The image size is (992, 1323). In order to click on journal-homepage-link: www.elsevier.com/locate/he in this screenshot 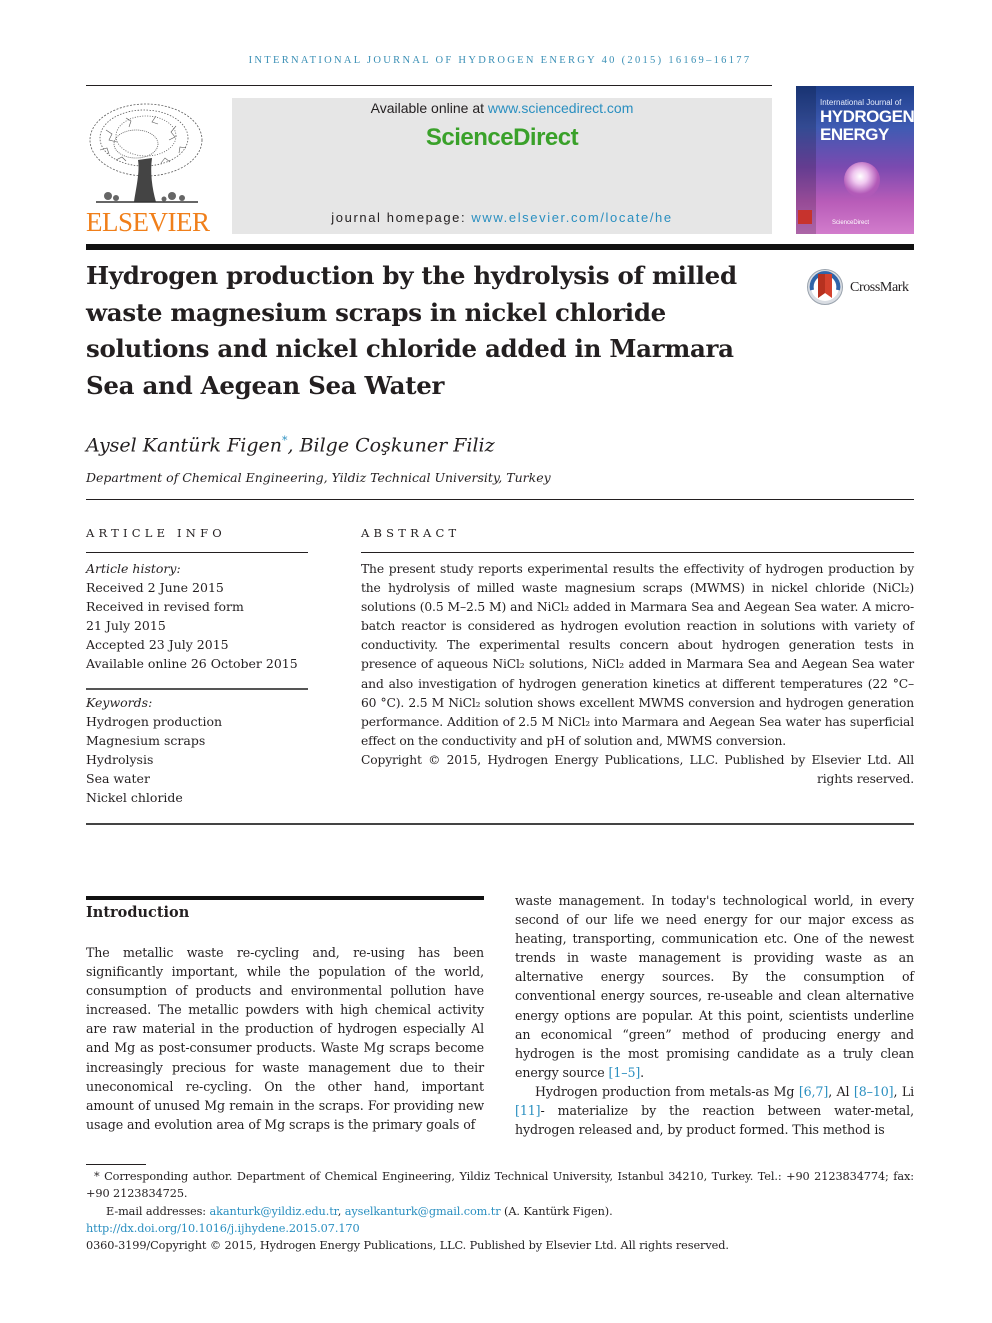, I will do `click(571, 217)`.